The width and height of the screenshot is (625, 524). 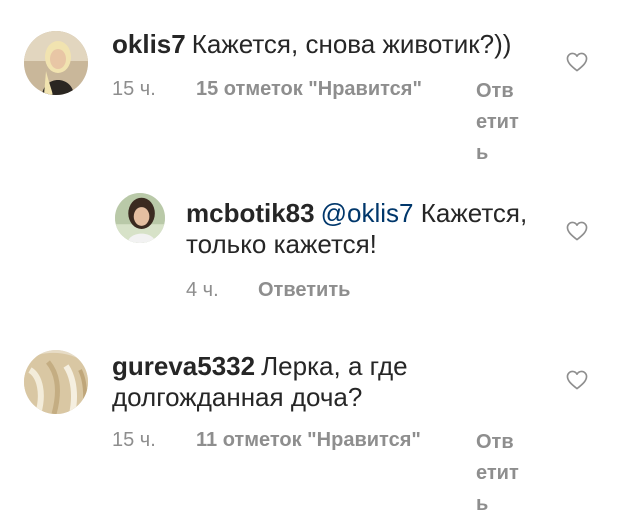 What do you see at coordinates (250, 213) in the screenshot?
I see `username: mcbotik83` at bounding box center [250, 213].